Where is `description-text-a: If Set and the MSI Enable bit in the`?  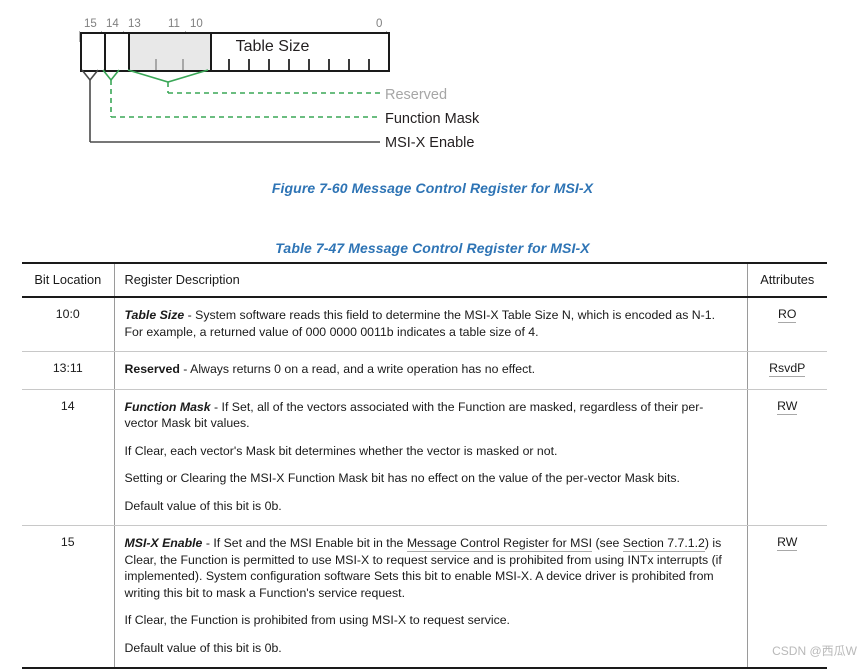
description-text-a: If Set and the MSI Enable bit in the is located at coordinates (310, 543).